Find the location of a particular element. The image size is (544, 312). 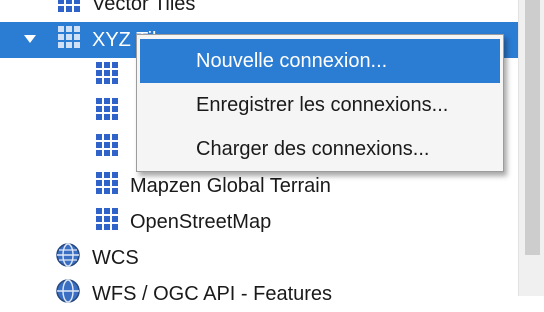

tree-item-wcs: WCS is located at coordinates (259, 258).